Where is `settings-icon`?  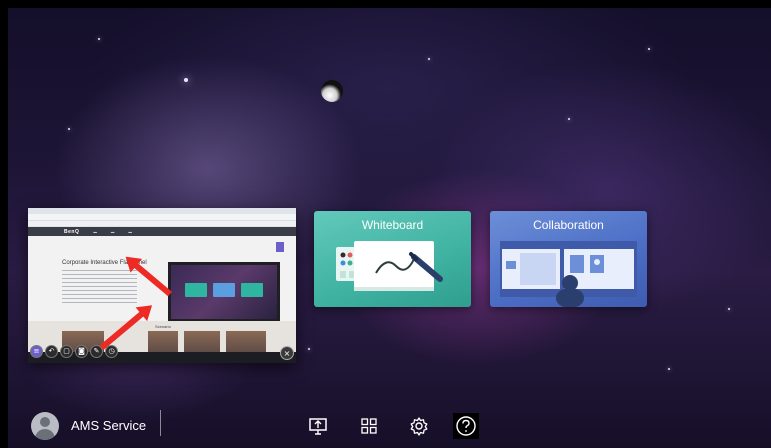
settings-icon is located at coordinates (419, 426).